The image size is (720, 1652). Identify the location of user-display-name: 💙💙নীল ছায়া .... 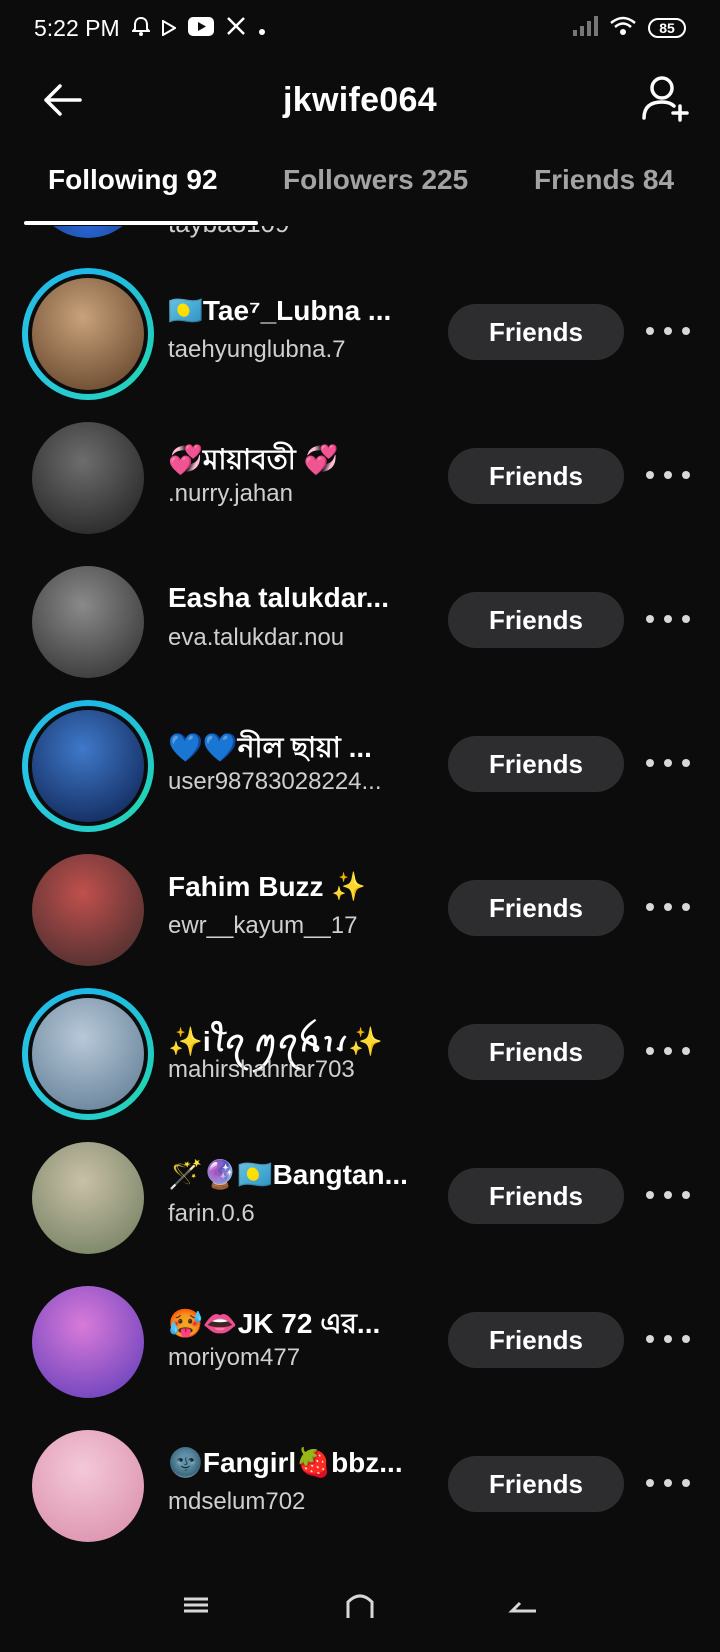
(270, 747).